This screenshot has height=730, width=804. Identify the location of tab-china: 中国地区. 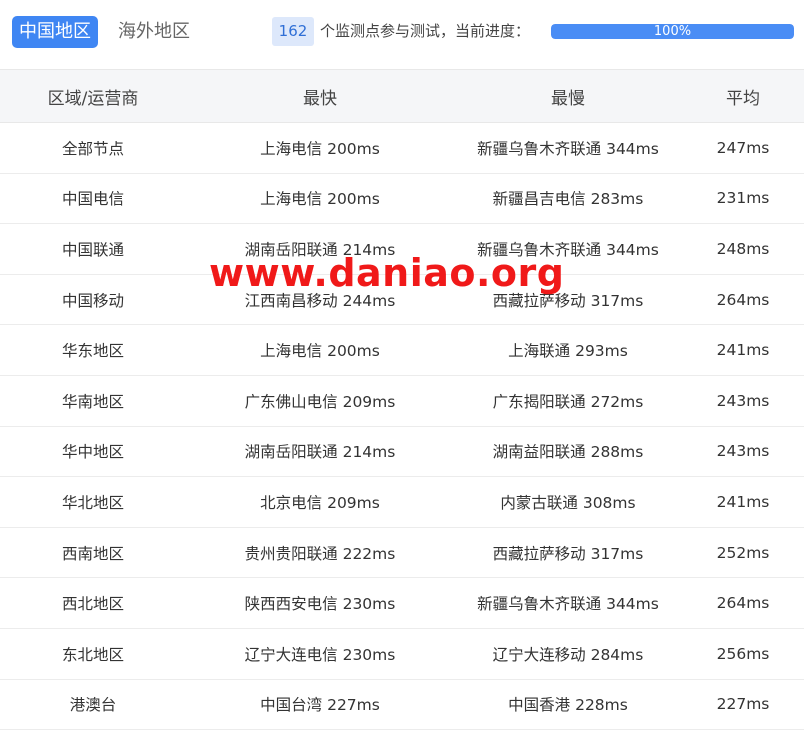
(55, 32).